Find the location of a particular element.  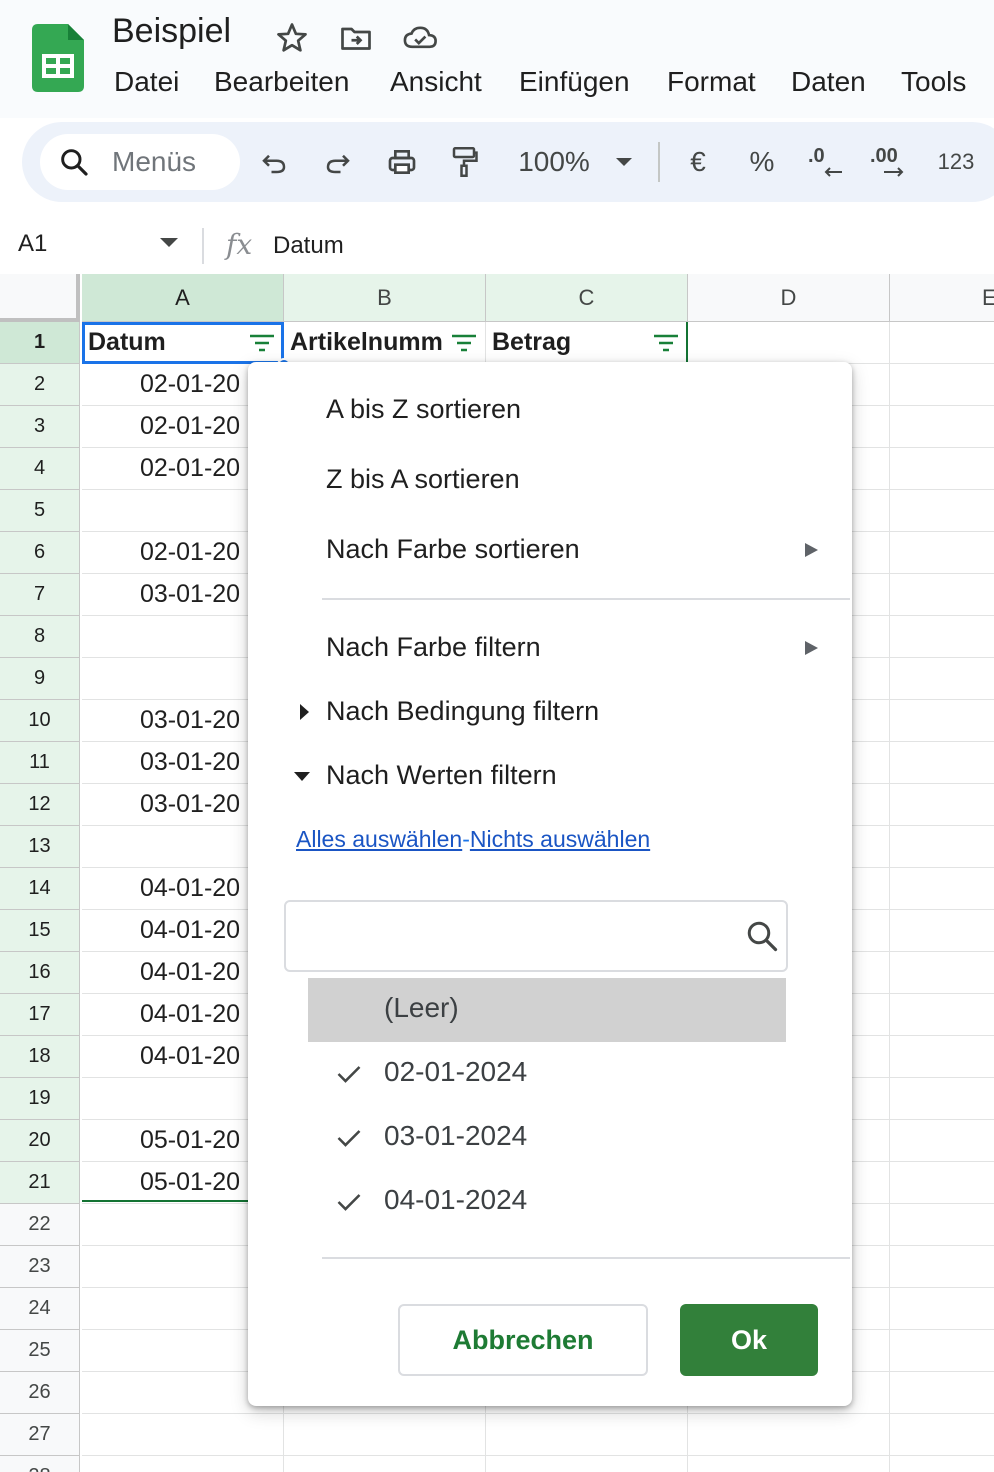

zoom-select: 100% is located at coordinates (554, 162).